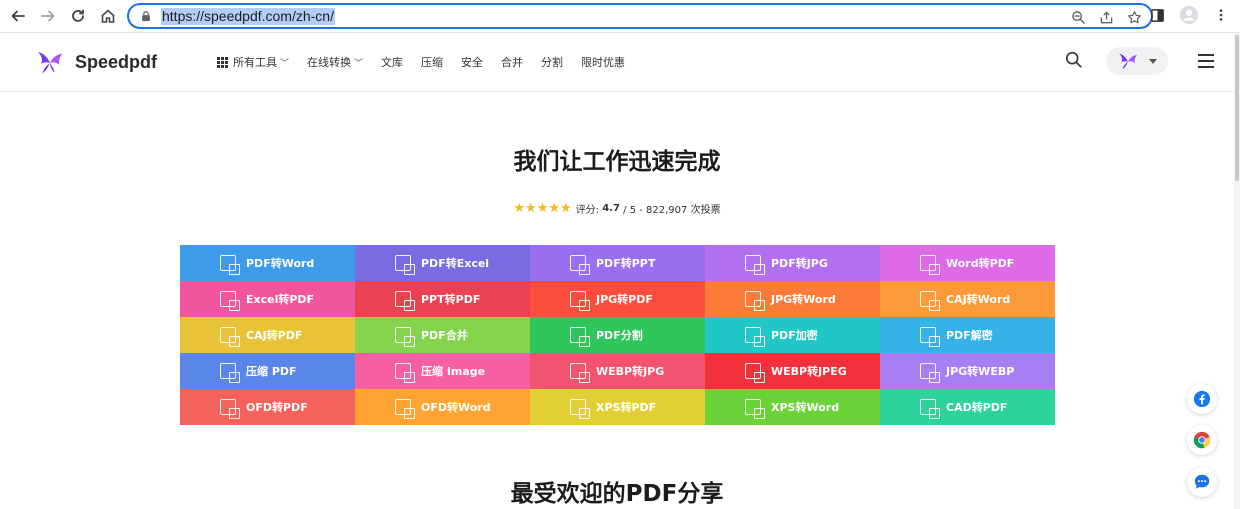  Describe the element at coordinates (48, 16) in the screenshot. I see `forward-icon` at that location.